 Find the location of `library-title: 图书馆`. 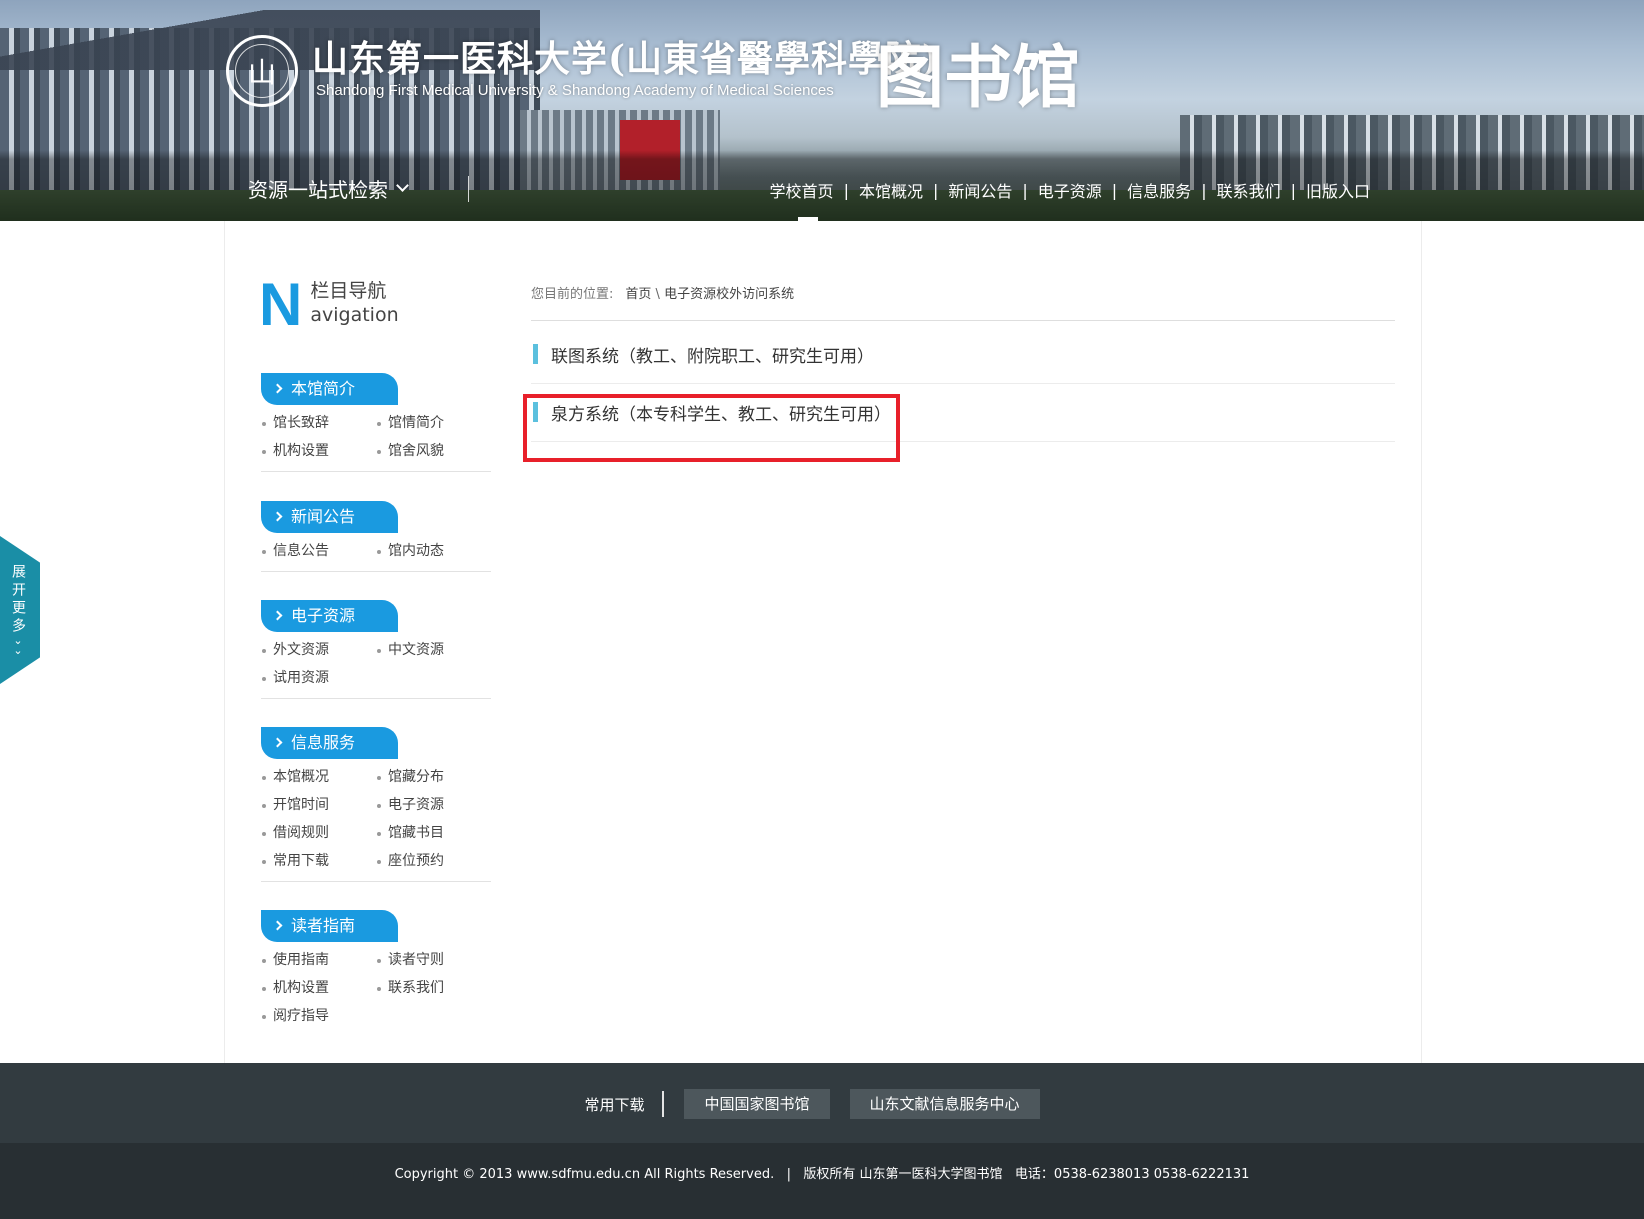

library-title: 图书馆 is located at coordinates (978, 78).